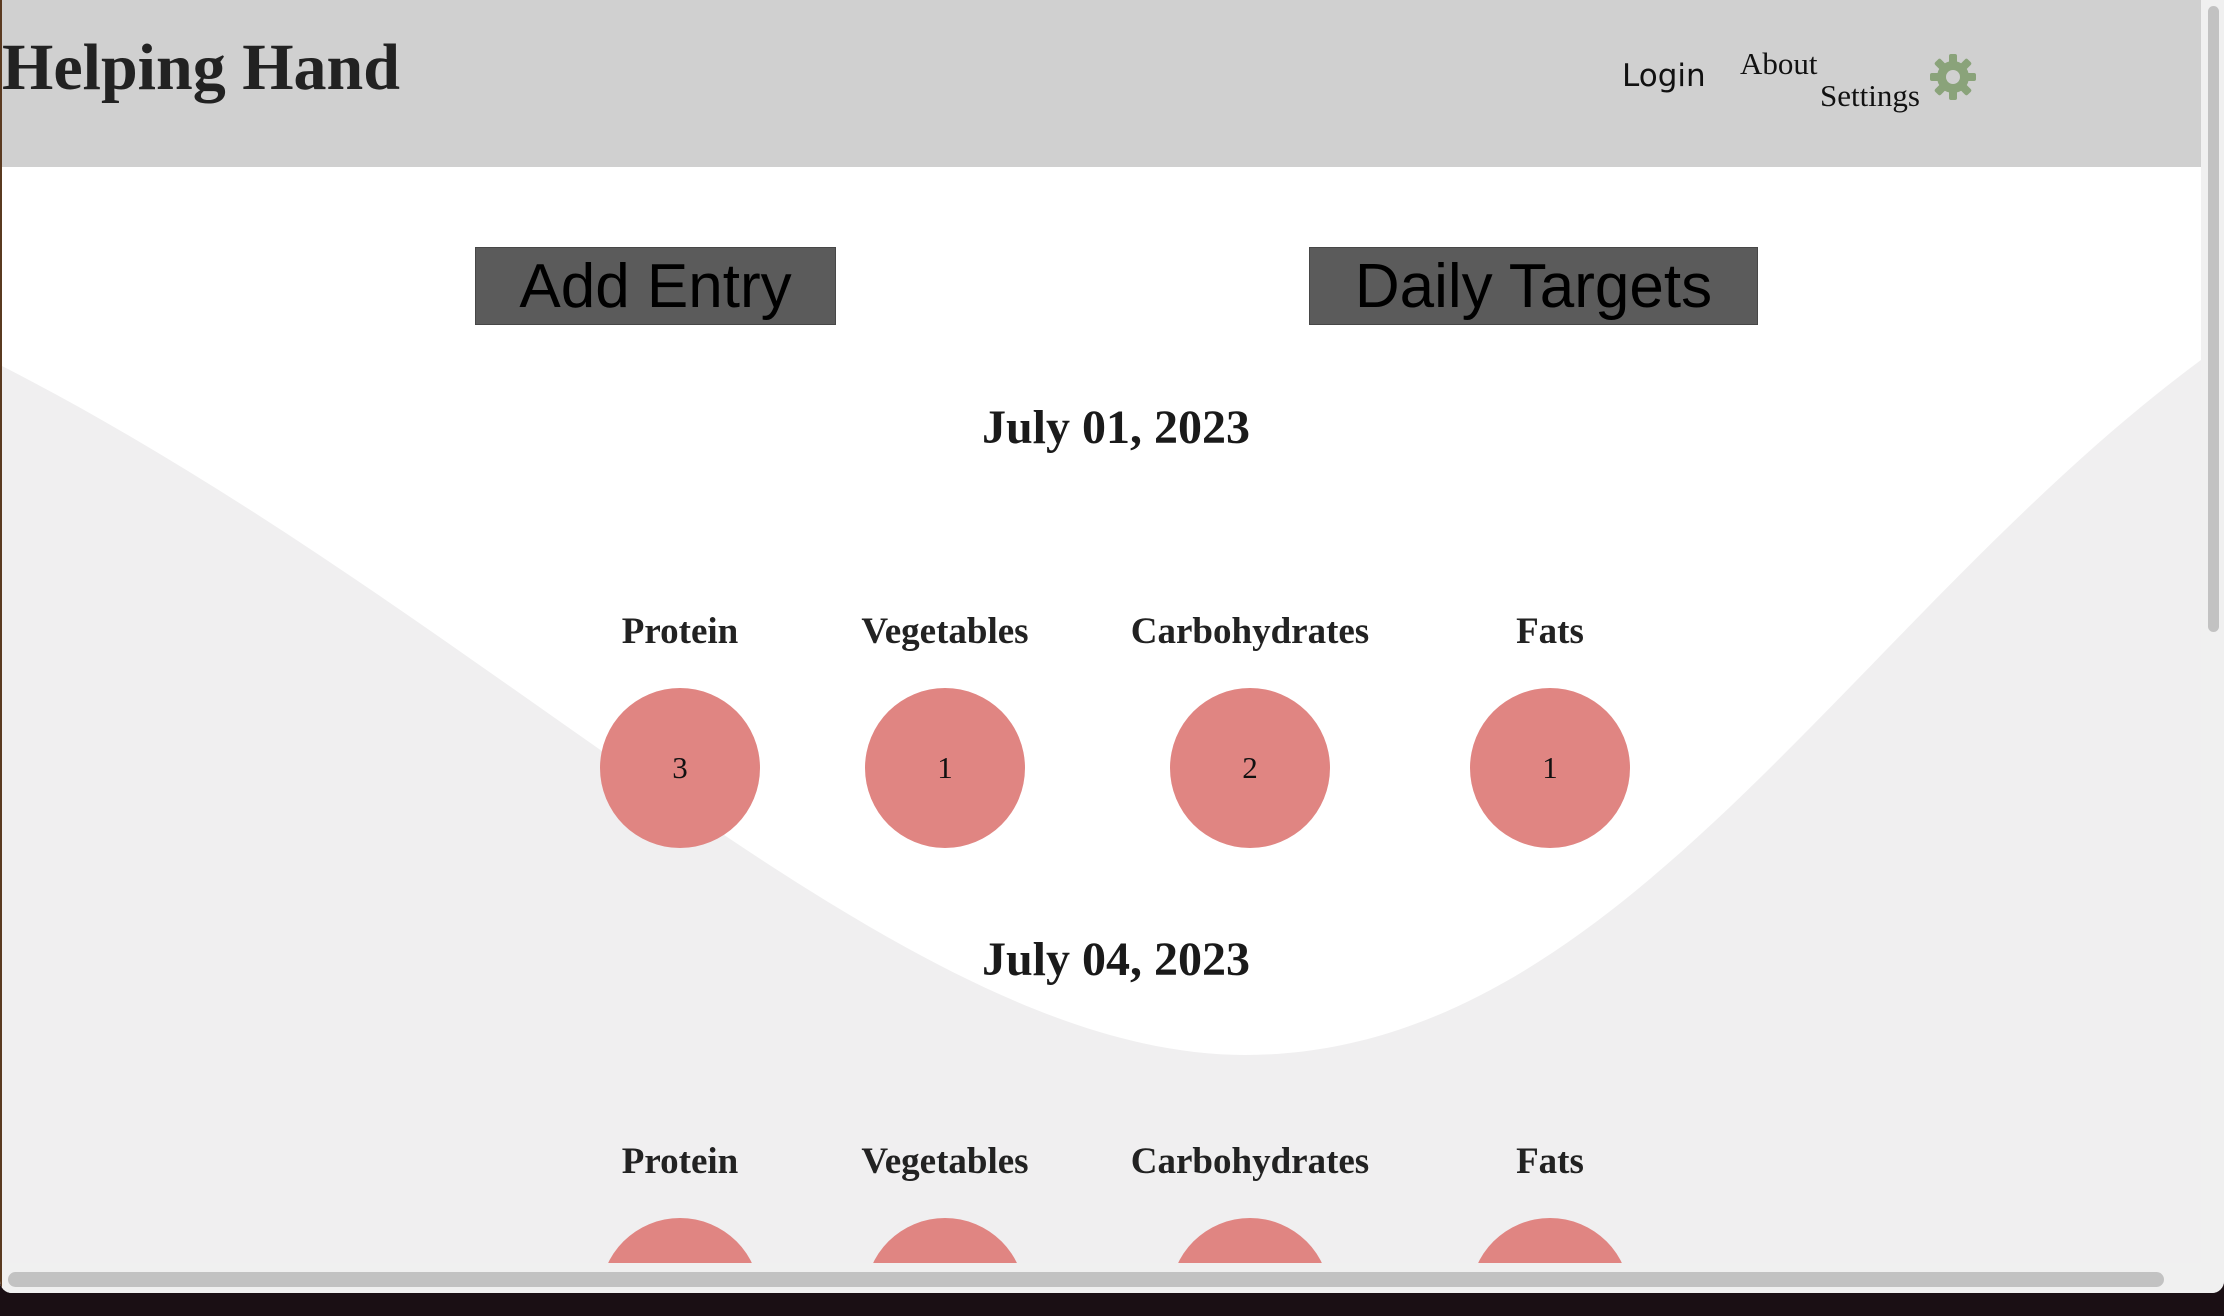 This screenshot has height=1316, width=2224. I want to click on app-title: Helping Hand, so click(201, 68).